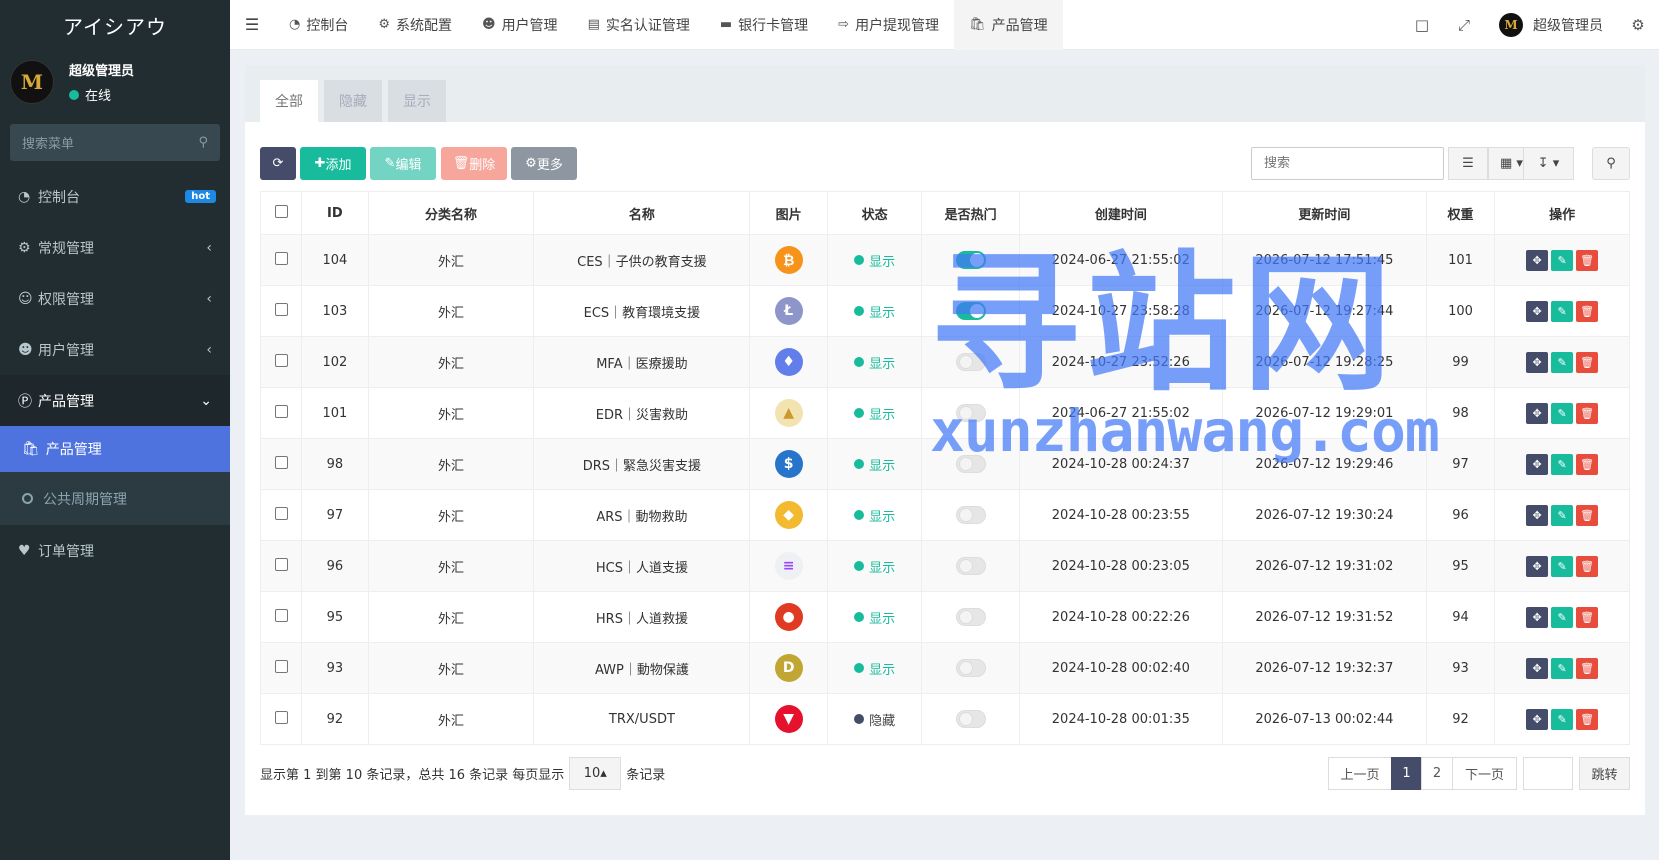  I want to click on column-header: 更新时间, so click(1324, 213).